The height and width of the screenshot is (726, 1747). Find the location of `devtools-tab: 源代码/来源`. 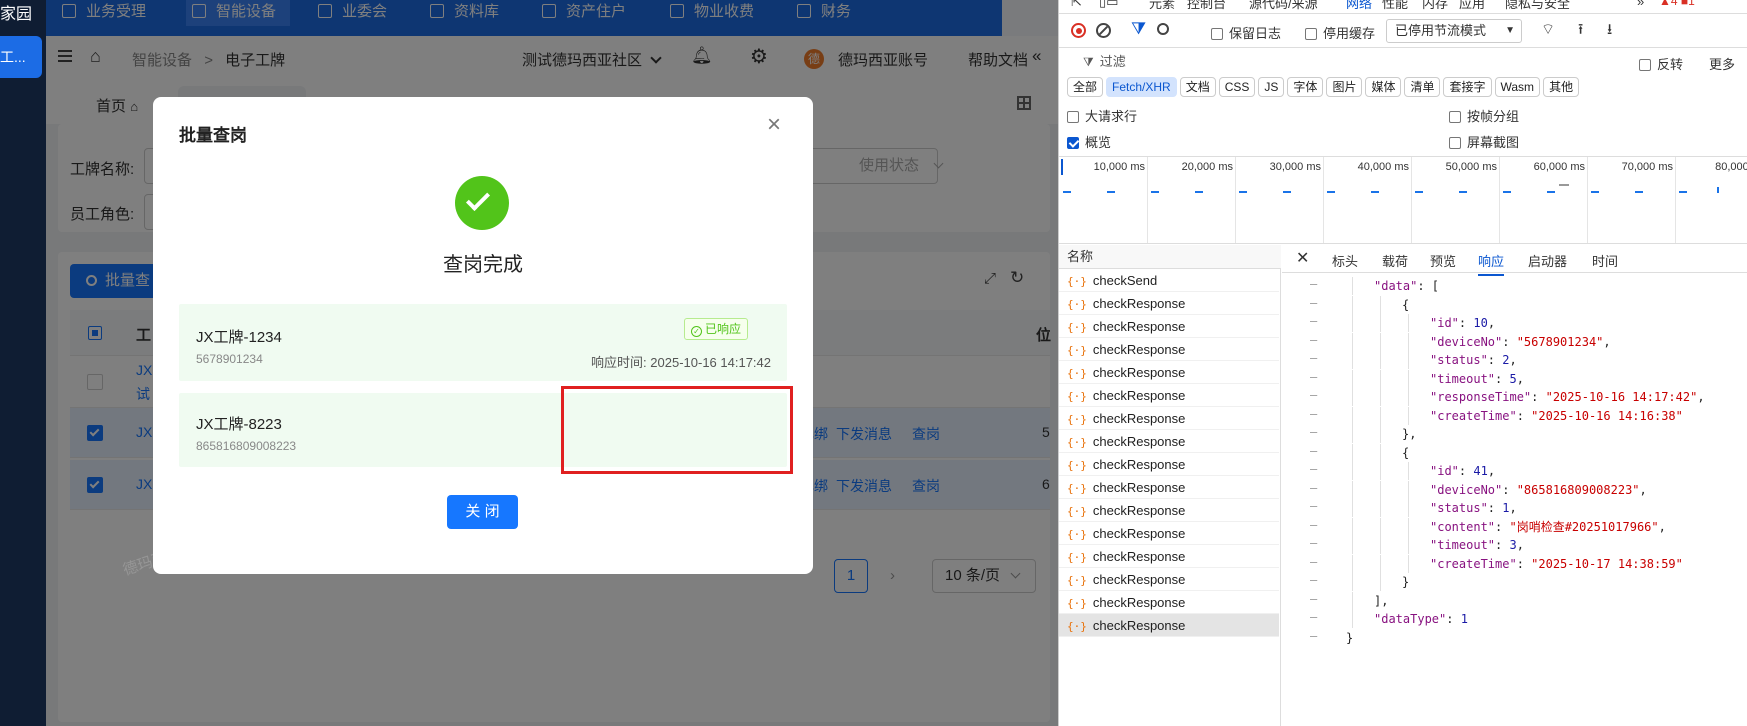

devtools-tab: 源代码/来源 is located at coordinates (1283, 6).